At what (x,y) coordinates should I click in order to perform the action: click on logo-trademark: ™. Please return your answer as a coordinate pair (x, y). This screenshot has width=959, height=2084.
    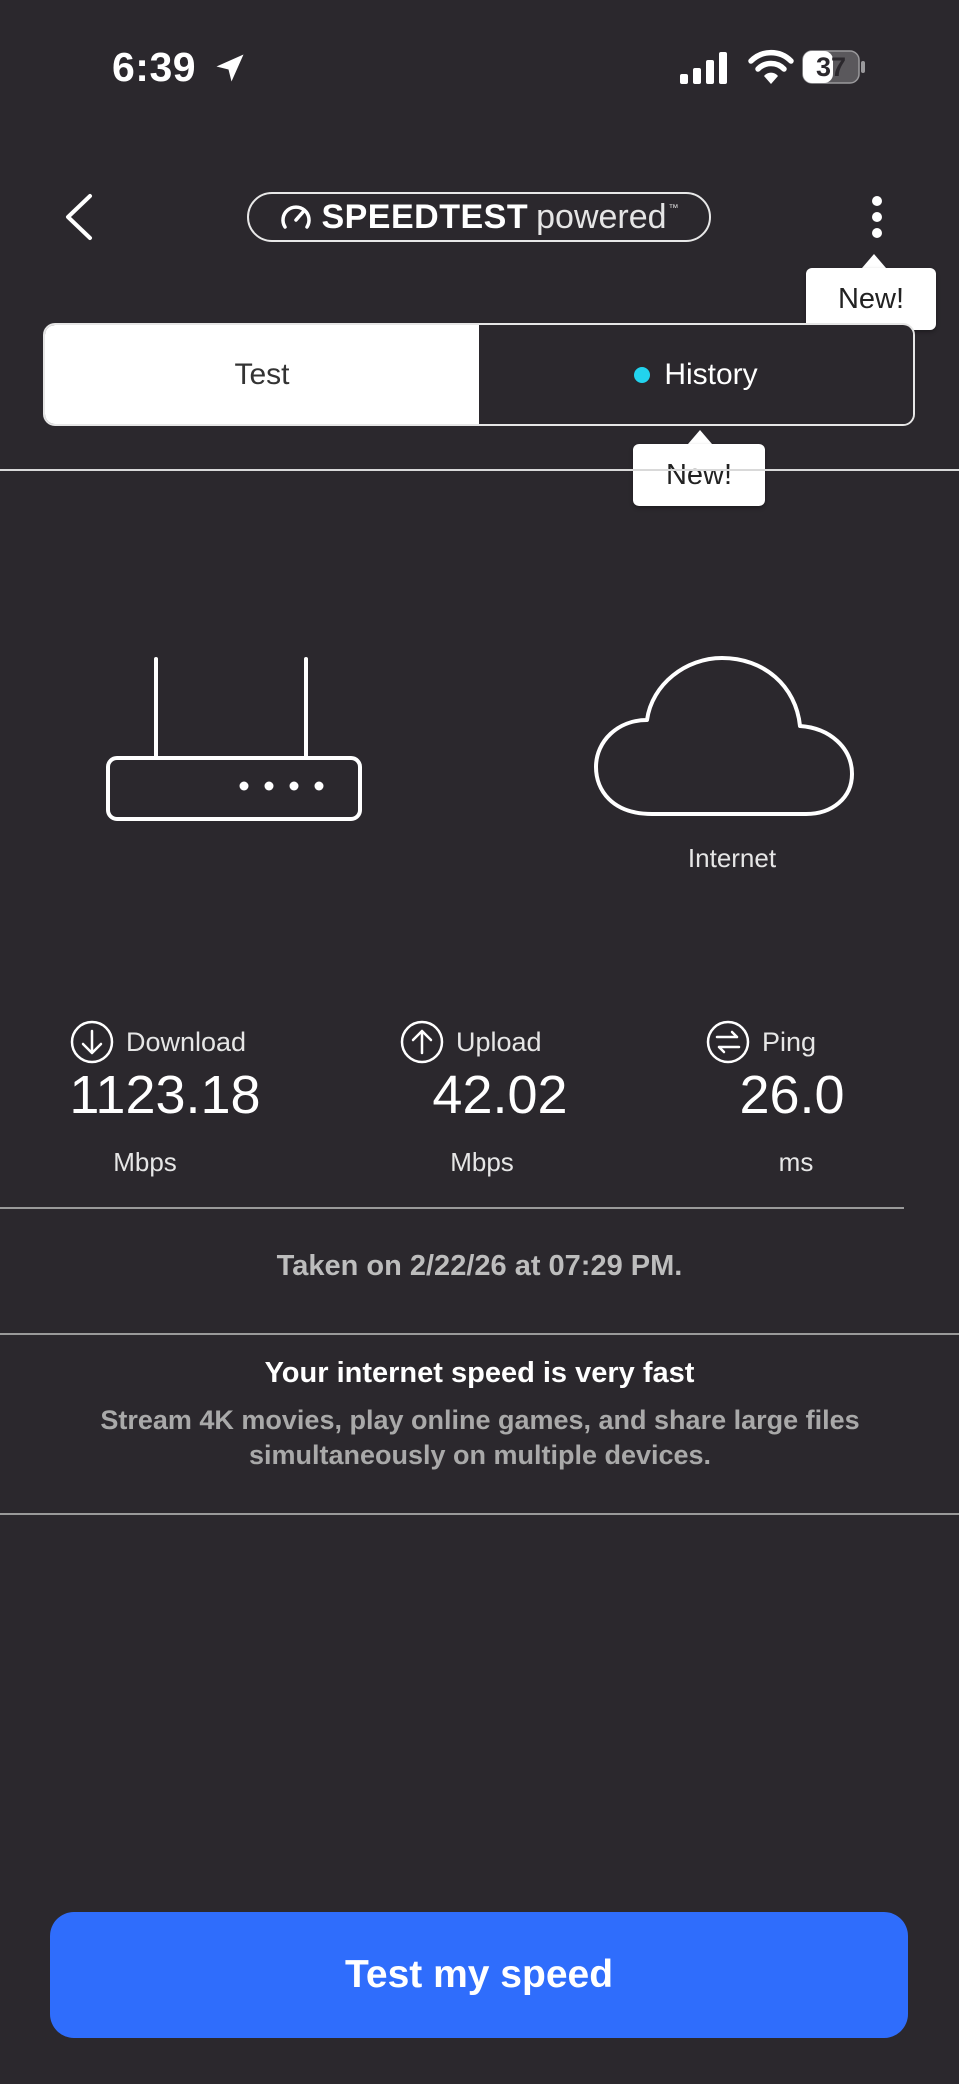
    Looking at the image, I should click on (673, 208).